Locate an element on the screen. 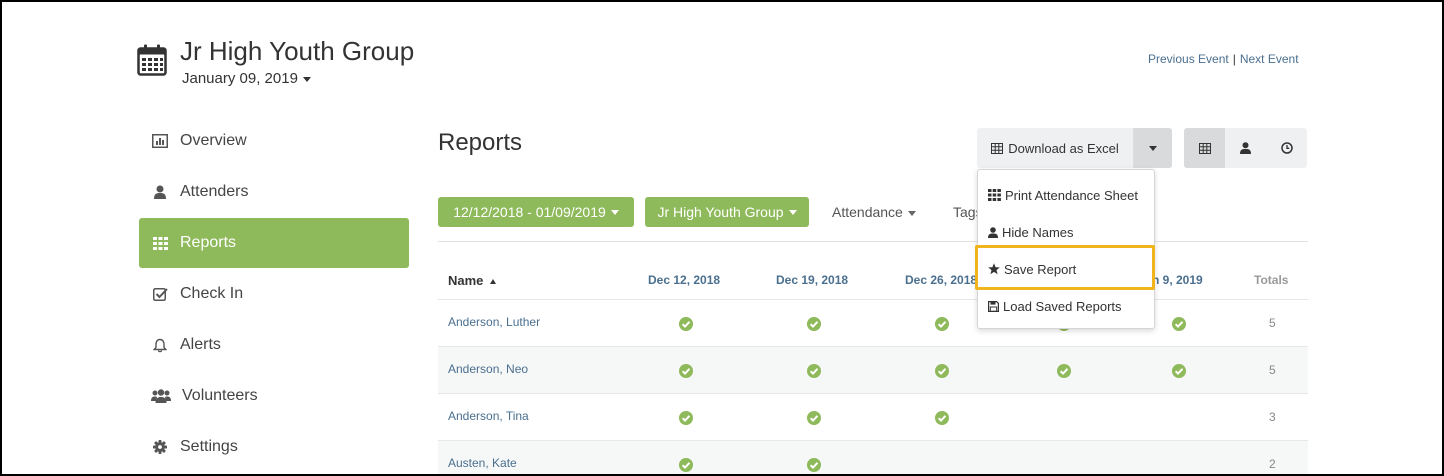  event-date-dropdown: January 09, 2019 is located at coordinates (246, 78).